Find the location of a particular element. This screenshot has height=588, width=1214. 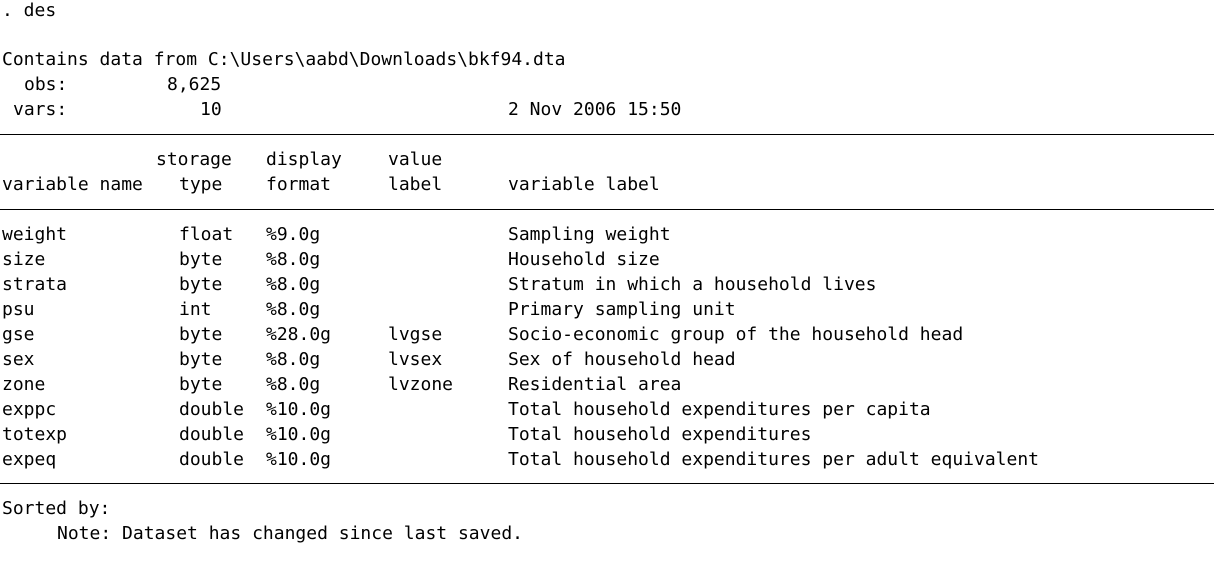

variable-label-header: variable label is located at coordinates (584, 184).